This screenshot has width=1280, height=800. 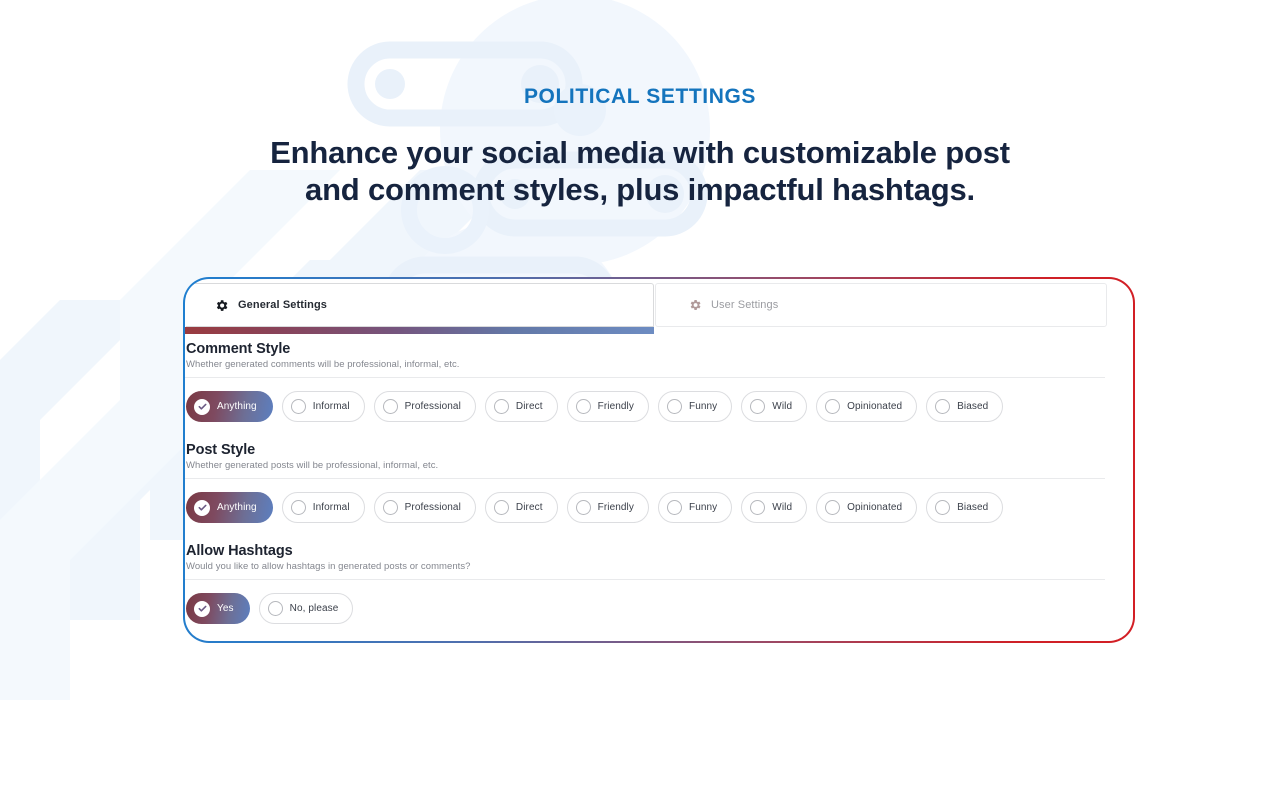 I want to click on section-title: Comment Style, so click(x=238, y=349).